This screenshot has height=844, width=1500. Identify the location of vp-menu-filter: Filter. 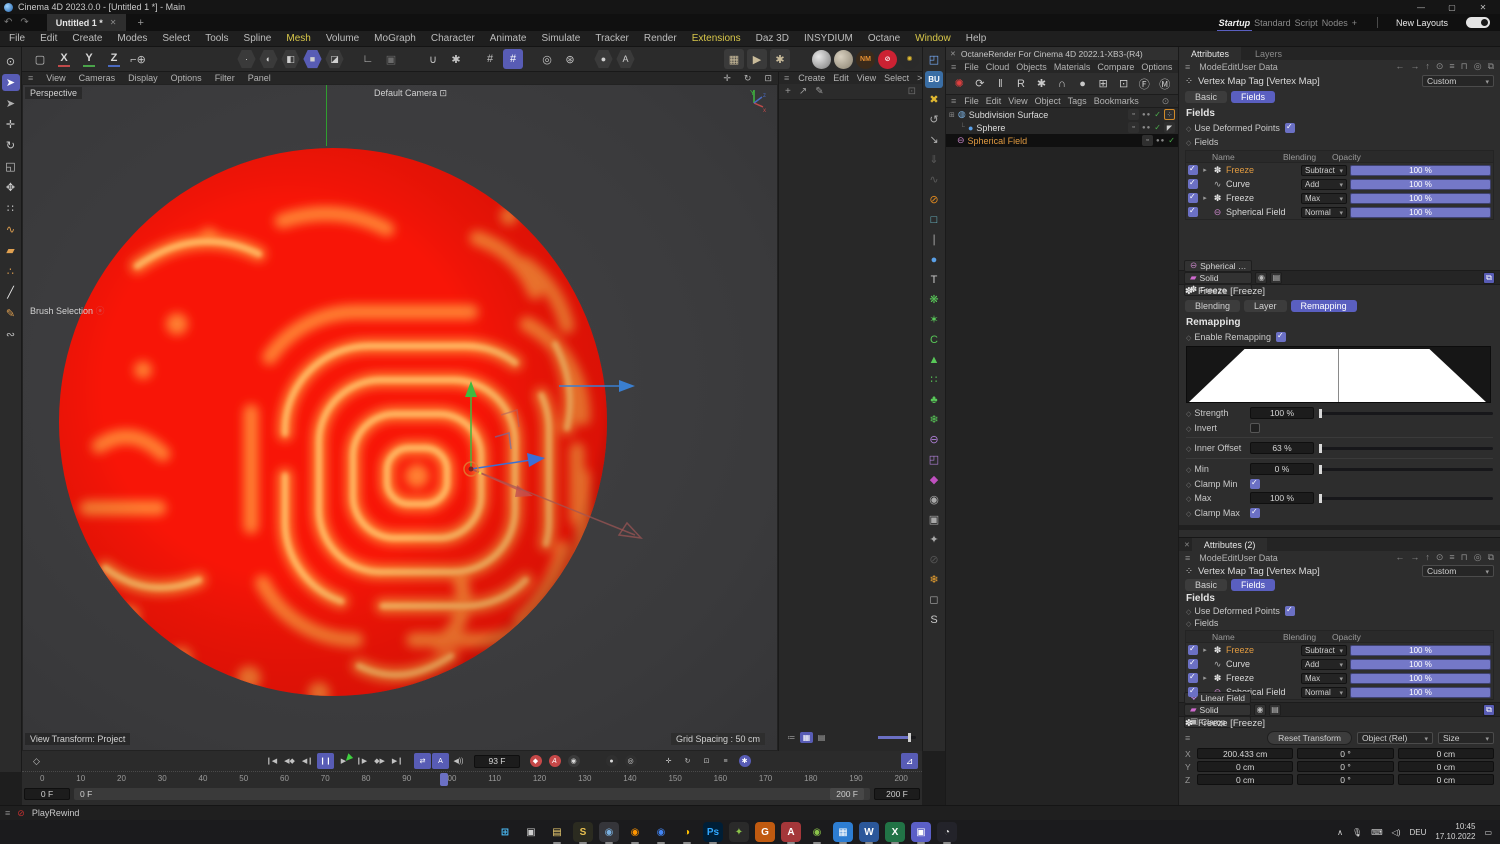
(225, 78).